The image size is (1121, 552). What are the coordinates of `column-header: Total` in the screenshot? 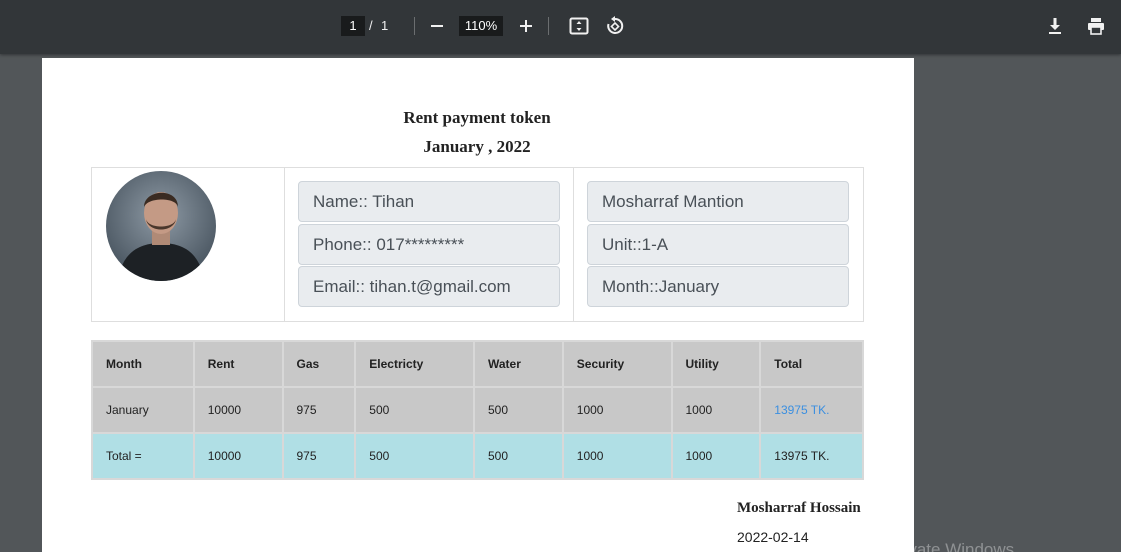 It's located at (811, 364).